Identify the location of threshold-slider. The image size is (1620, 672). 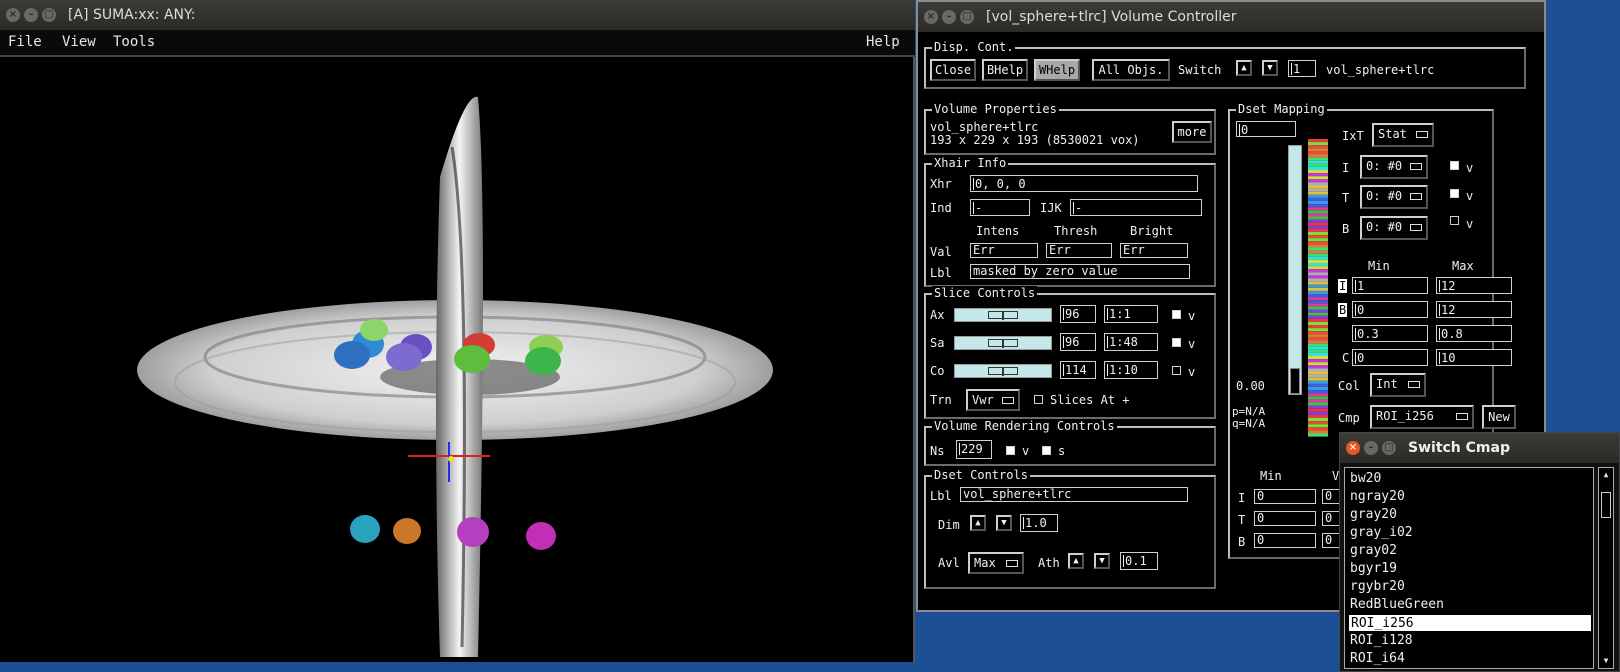
(1295, 270).